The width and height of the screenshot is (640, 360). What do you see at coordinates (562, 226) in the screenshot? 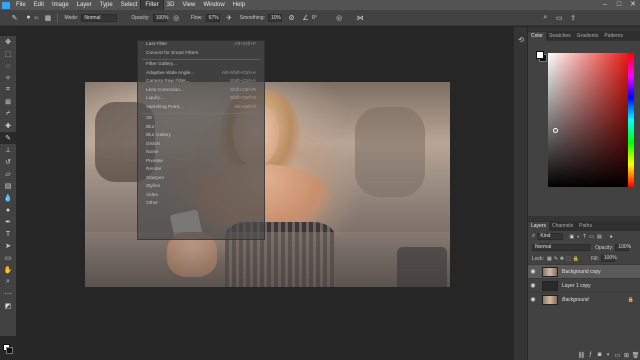
I see `tab-channels: Channels` at bounding box center [562, 226].